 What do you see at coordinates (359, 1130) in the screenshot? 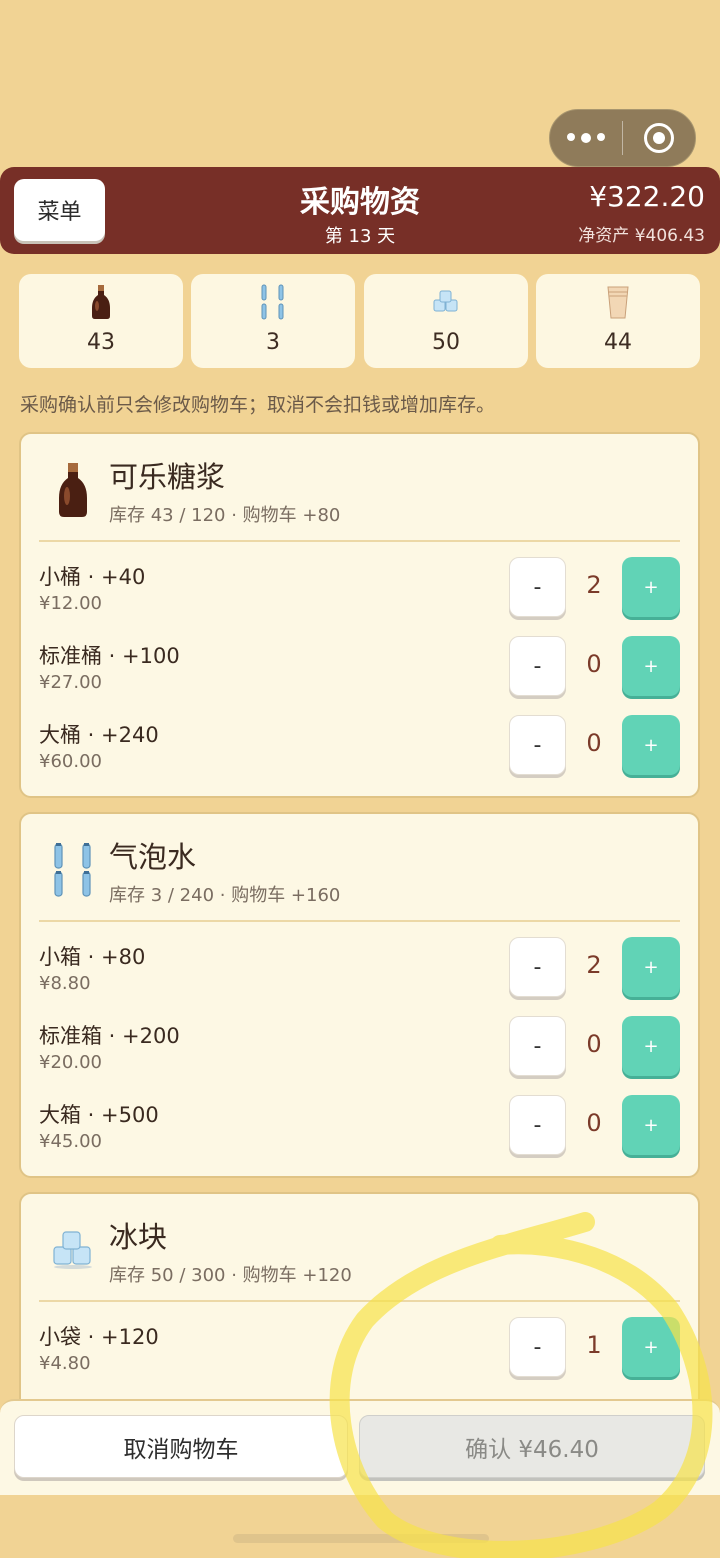
I see `purchase-option-row: 大箱 · +500 ¥45.00 - 0 +` at bounding box center [359, 1130].